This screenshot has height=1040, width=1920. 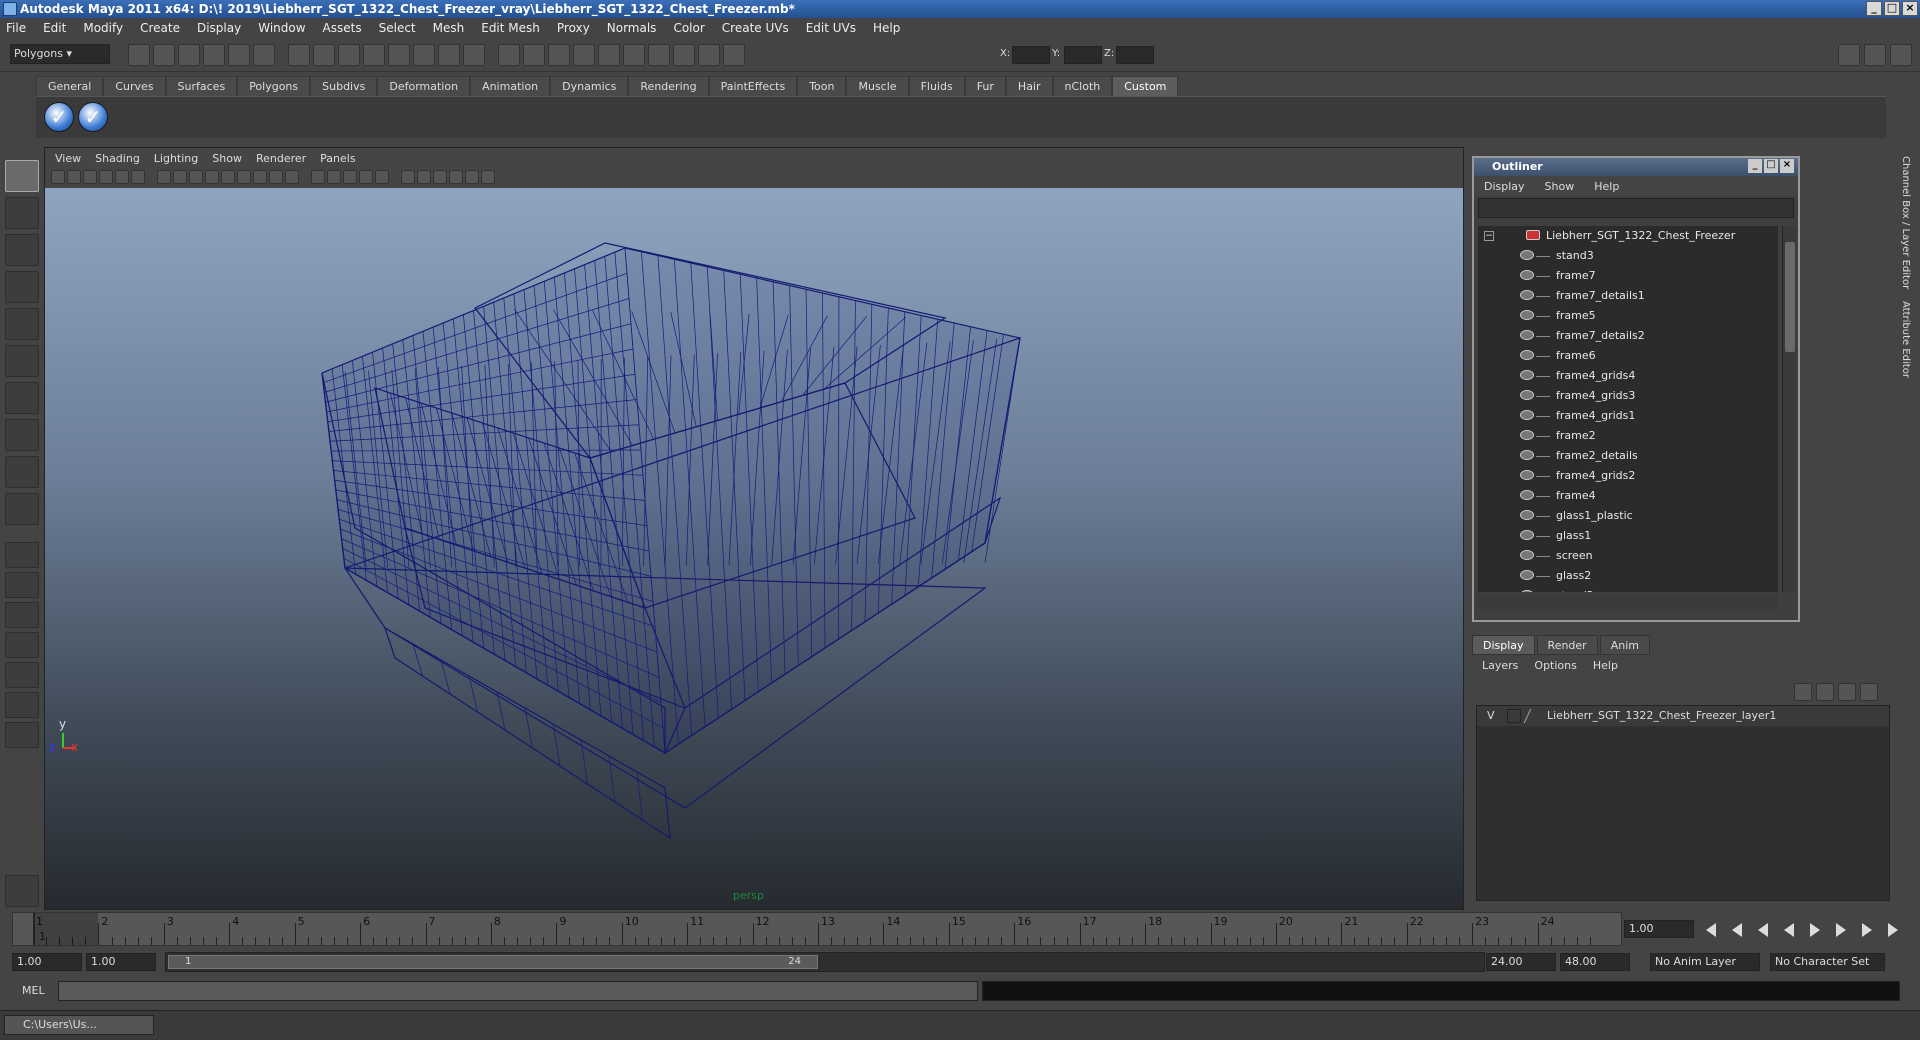 What do you see at coordinates (337, 158) in the screenshot?
I see `viewport-menu-panels: Panels` at bounding box center [337, 158].